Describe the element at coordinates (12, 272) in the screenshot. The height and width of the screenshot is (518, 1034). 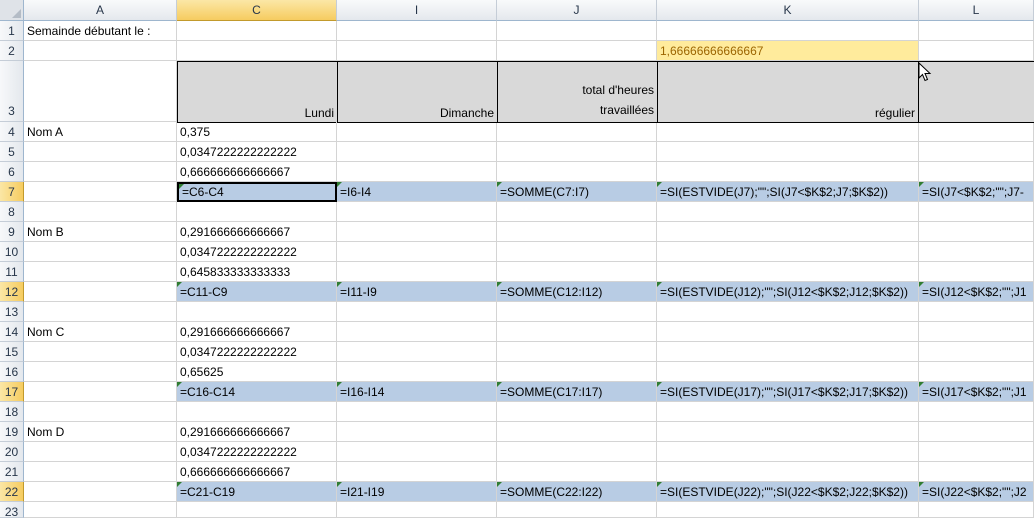
I see `row-header-11: 11` at that location.